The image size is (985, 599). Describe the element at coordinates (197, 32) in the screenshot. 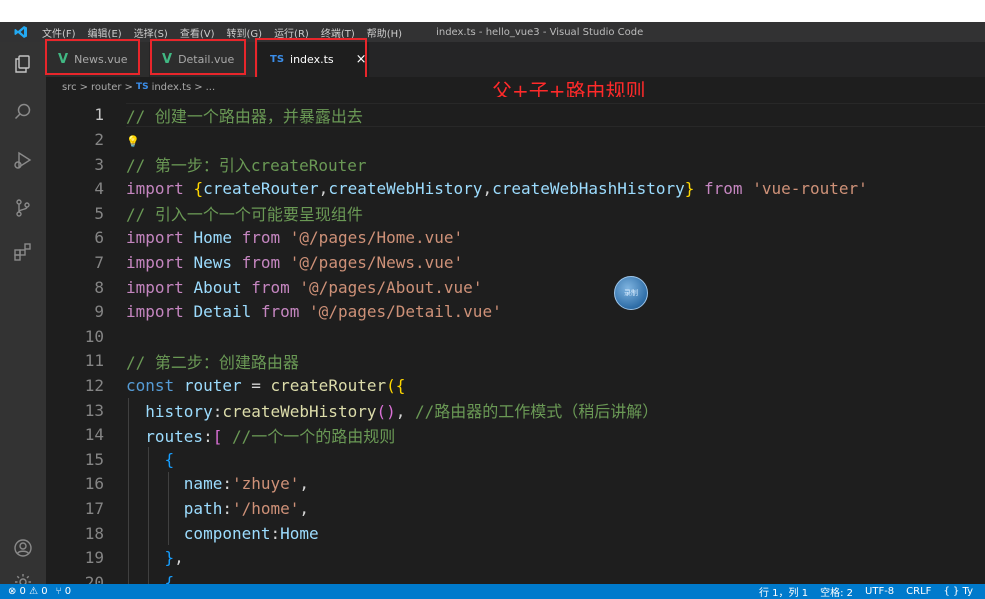

I see `menu-view: 查看(V)` at that location.